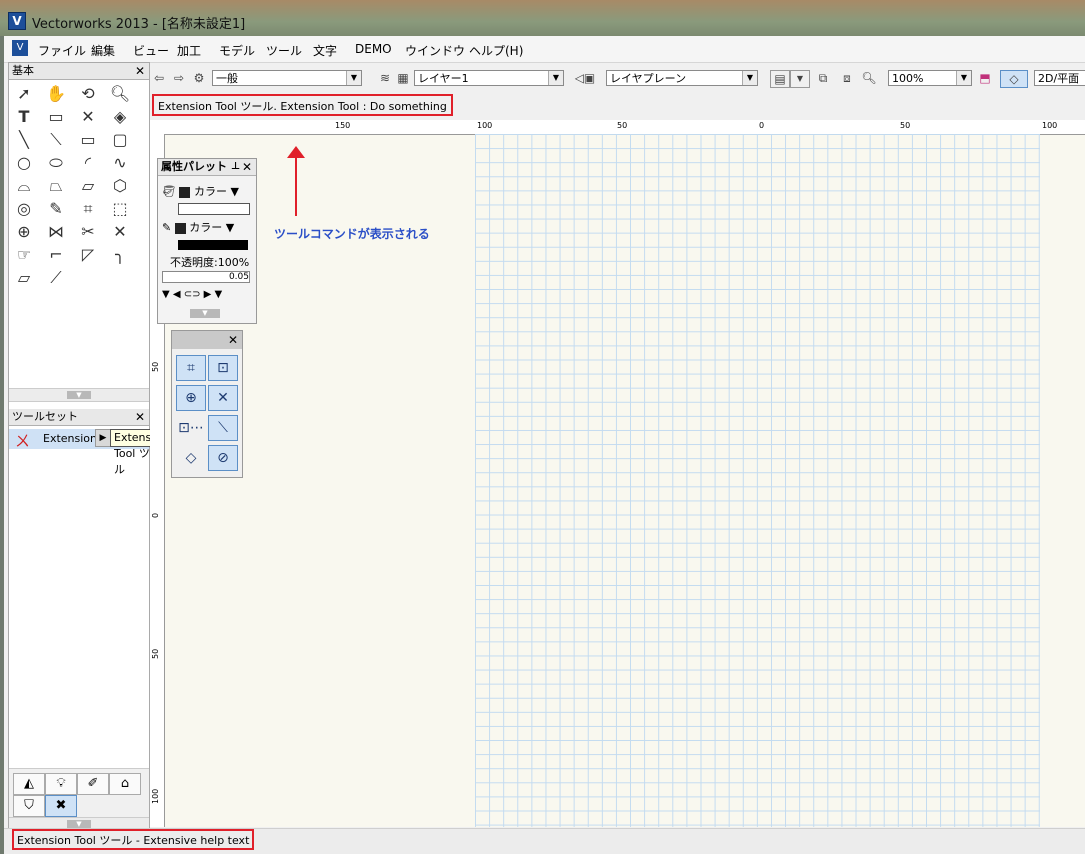 This screenshot has width=1085, height=854. What do you see at coordinates (325, 50) in the screenshot?
I see `menu-text: 文字` at bounding box center [325, 50].